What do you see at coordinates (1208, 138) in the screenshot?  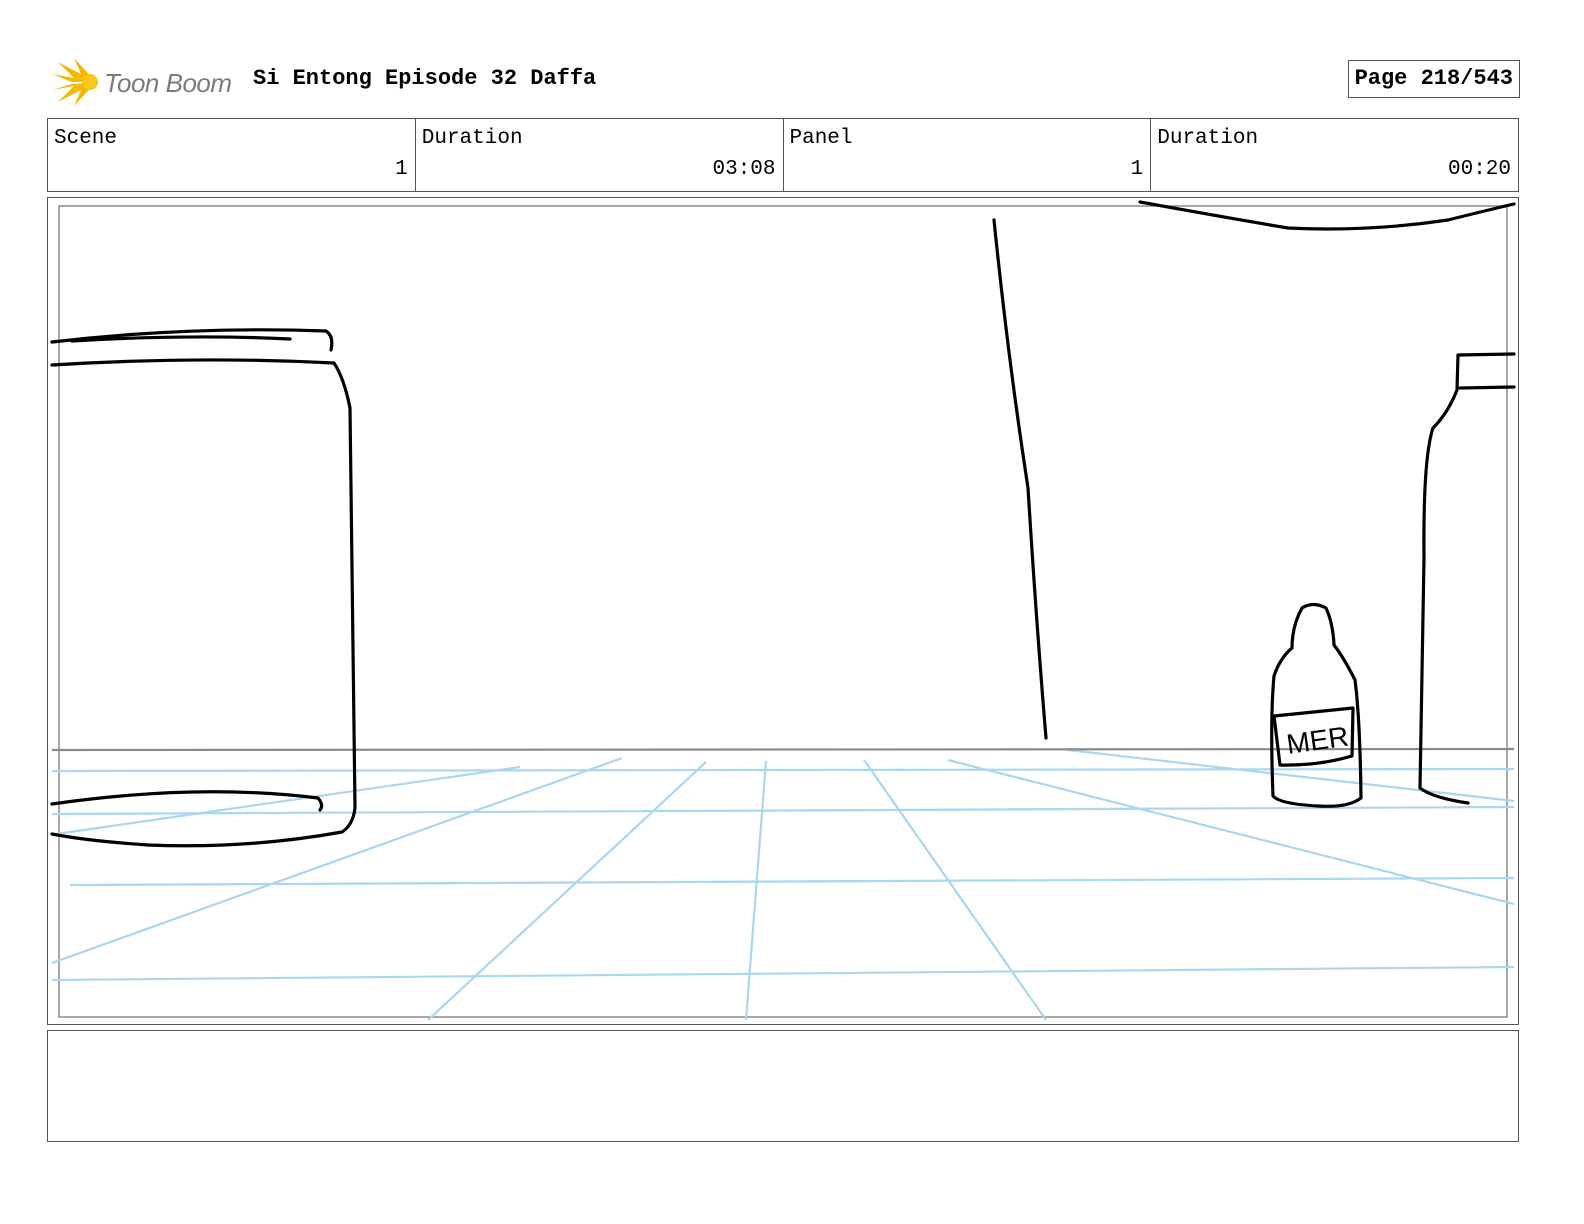 I see `panel-duration-label: Duration` at bounding box center [1208, 138].